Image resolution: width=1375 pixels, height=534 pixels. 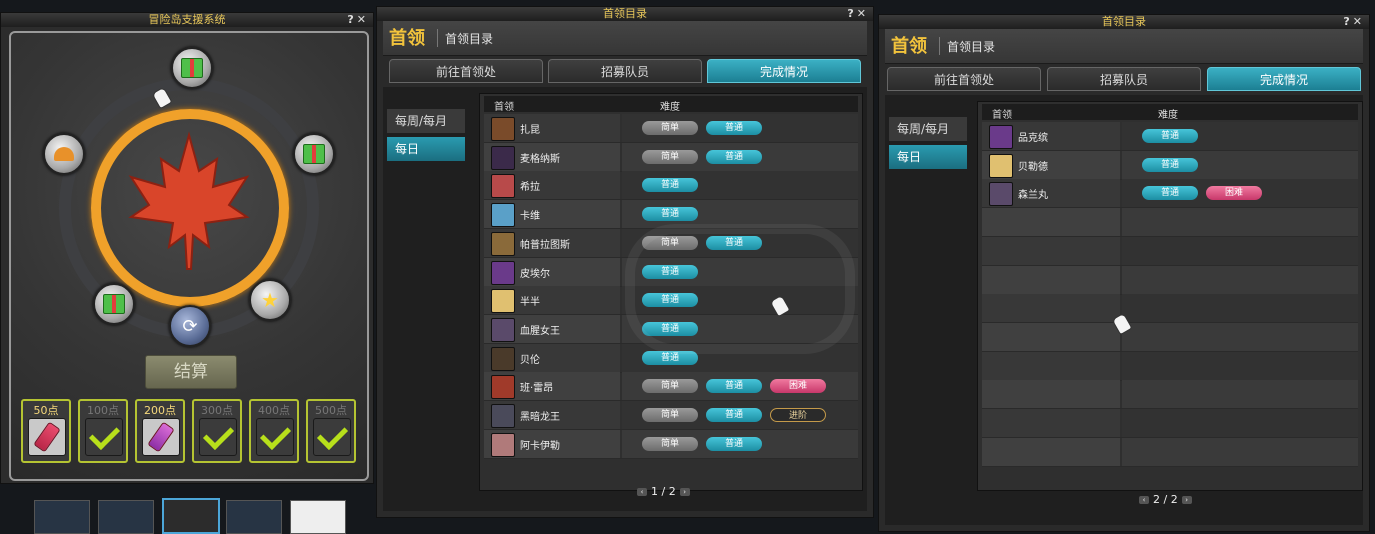 I want to click on boss-name-cell: 半半, so click(x=552, y=300).